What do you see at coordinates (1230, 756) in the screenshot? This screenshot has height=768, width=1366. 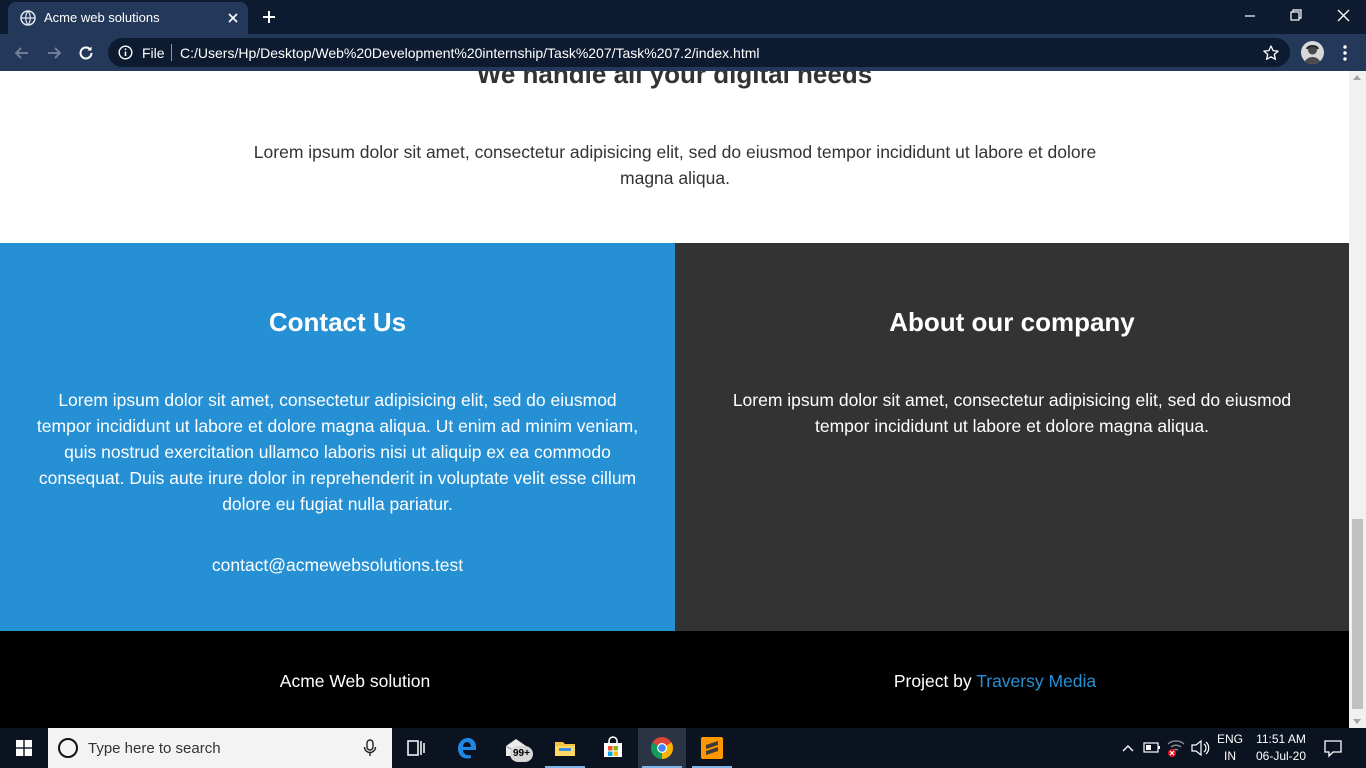 I see `region-code: IN` at bounding box center [1230, 756].